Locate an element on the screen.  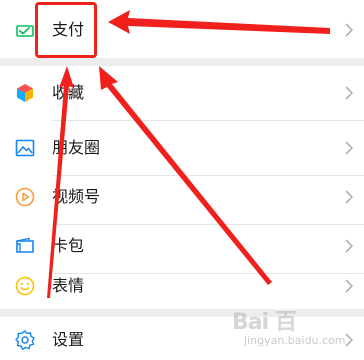
pay-highlight-box is located at coordinates (66, 30).